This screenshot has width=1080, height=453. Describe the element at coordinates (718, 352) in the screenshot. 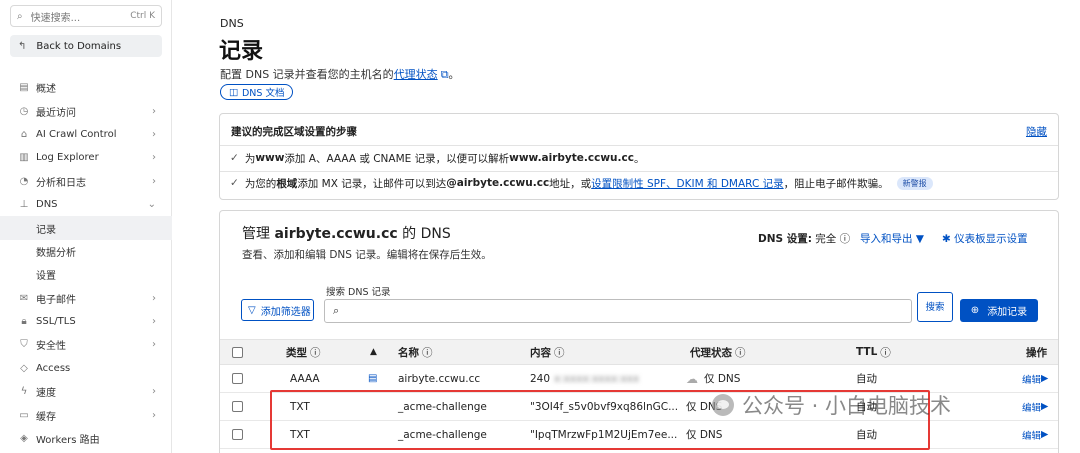

I see `col-proxy: 代理状态 ⓘ` at that location.